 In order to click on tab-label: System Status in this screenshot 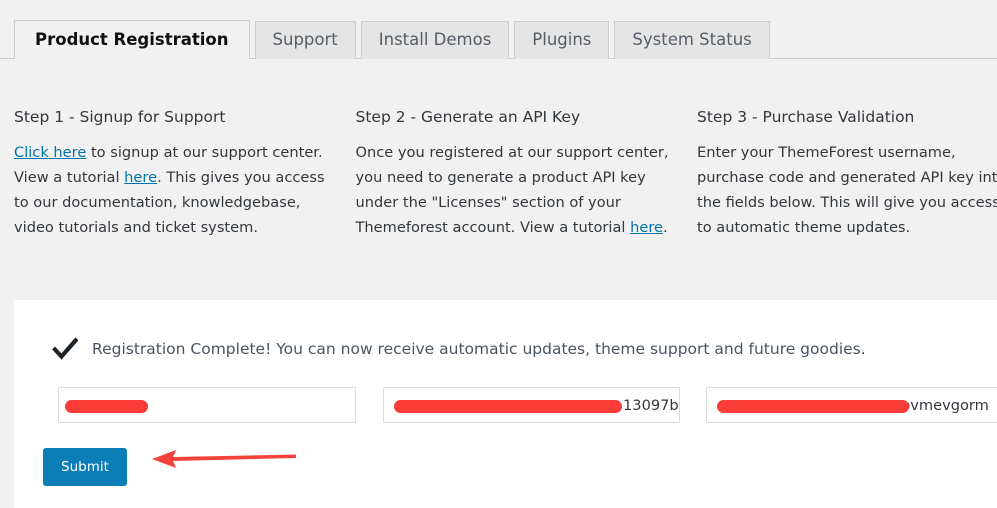, I will do `click(692, 39)`.